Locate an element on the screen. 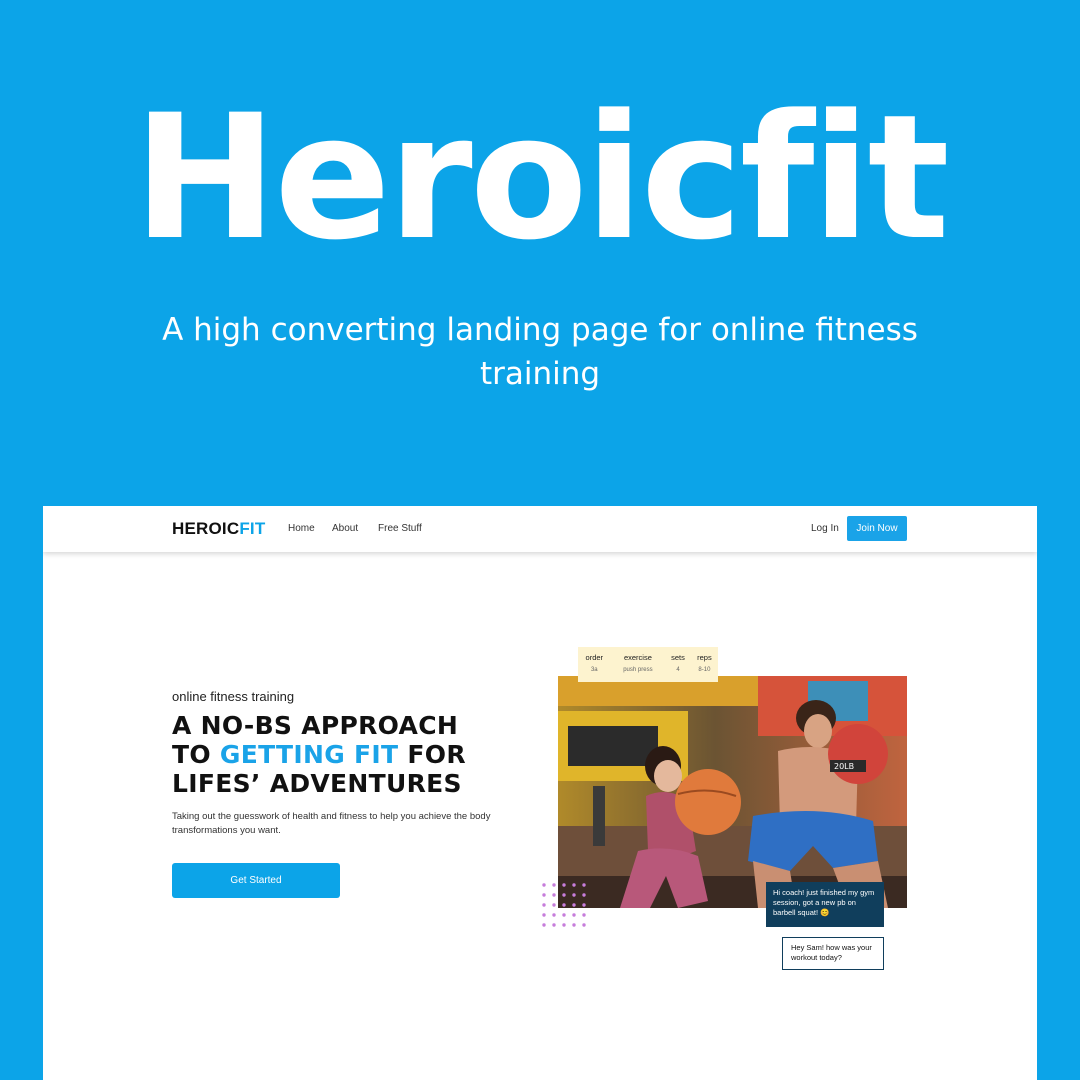 The height and width of the screenshot is (1080, 1080). svg-text: 20LB is located at coordinates (844, 766).